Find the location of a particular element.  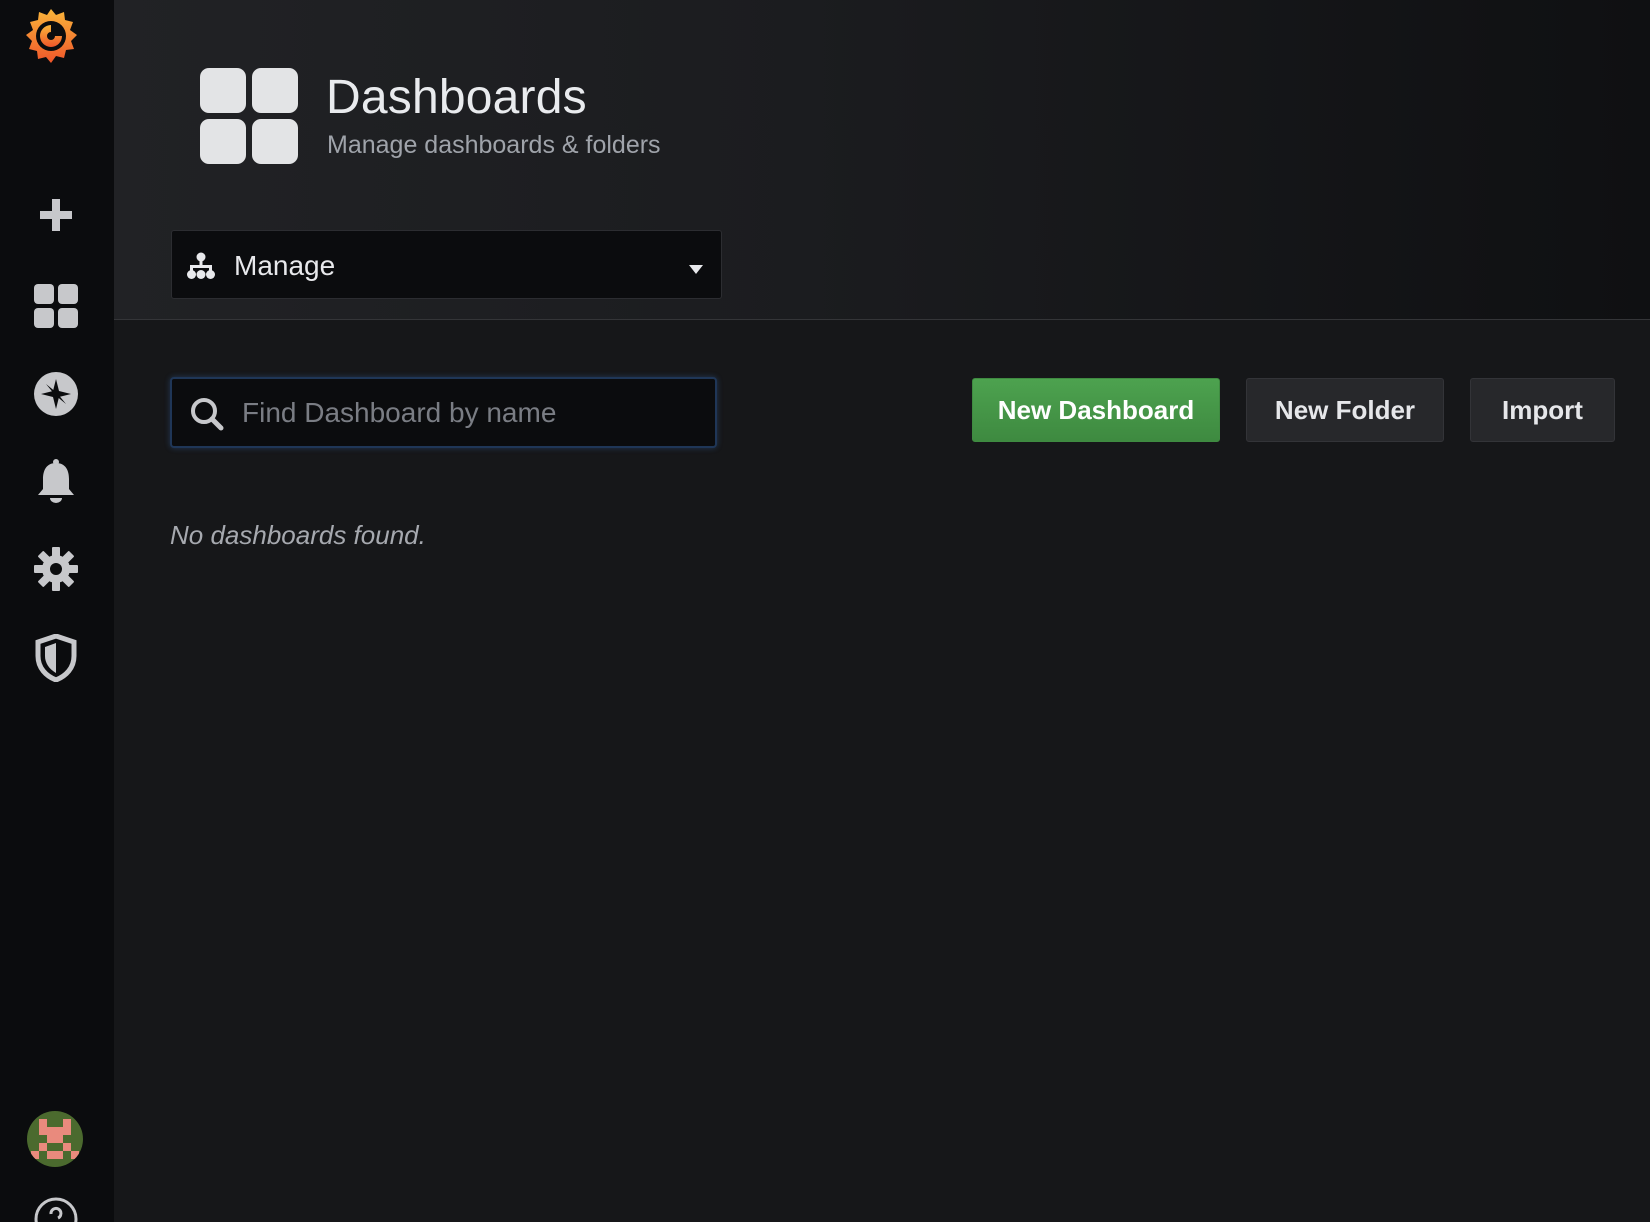

grafana-logo-icon is located at coordinates (51, 37).